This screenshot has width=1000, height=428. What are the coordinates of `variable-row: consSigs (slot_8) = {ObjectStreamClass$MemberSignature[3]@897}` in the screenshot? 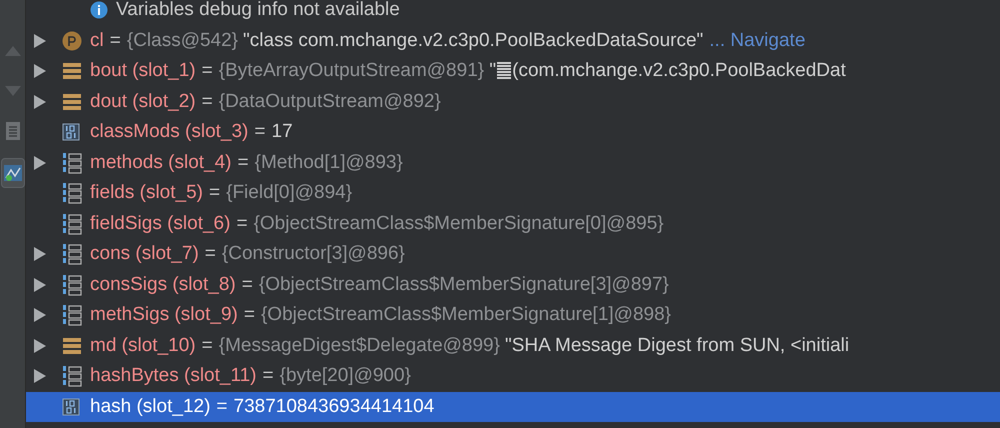 It's located at (513, 285).